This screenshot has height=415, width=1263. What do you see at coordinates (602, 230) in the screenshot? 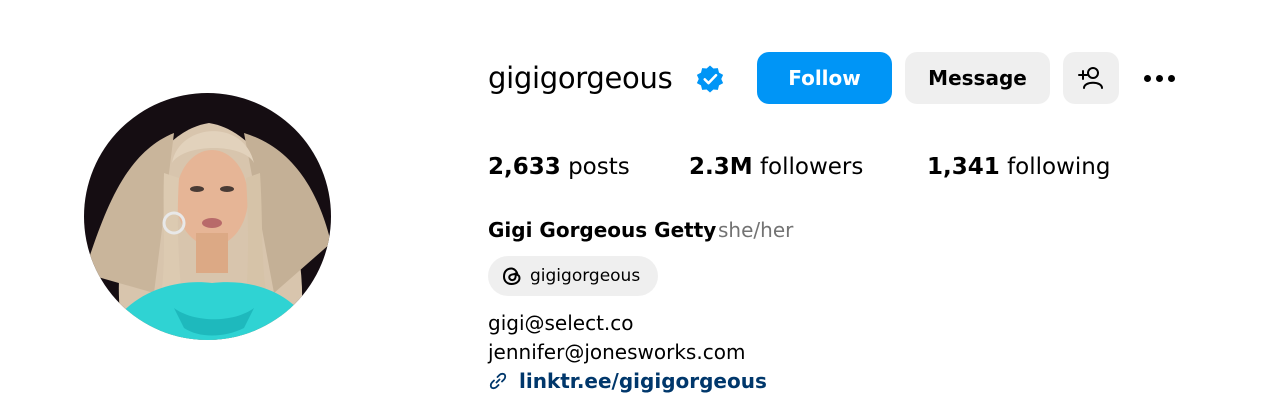
I see `profile-full-name: Gigi Gorgeous Getty` at bounding box center [602, 230].